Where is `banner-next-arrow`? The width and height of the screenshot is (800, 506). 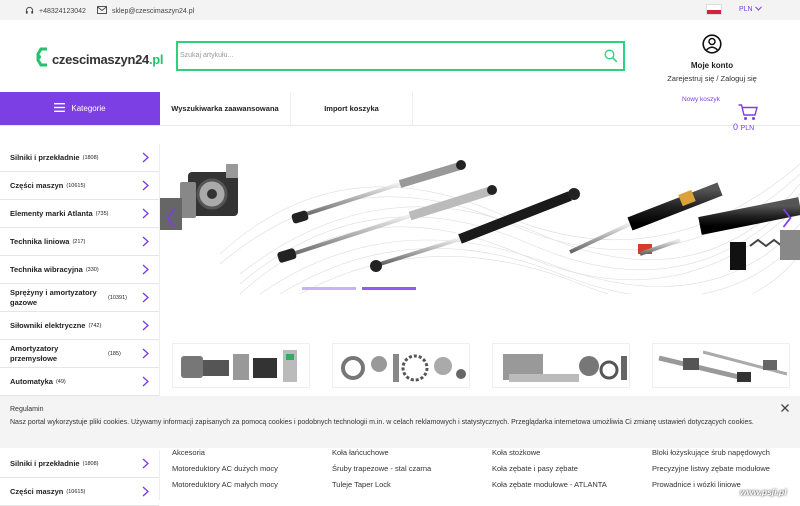 banner-next-arrow is located at coordinates (787, 220).